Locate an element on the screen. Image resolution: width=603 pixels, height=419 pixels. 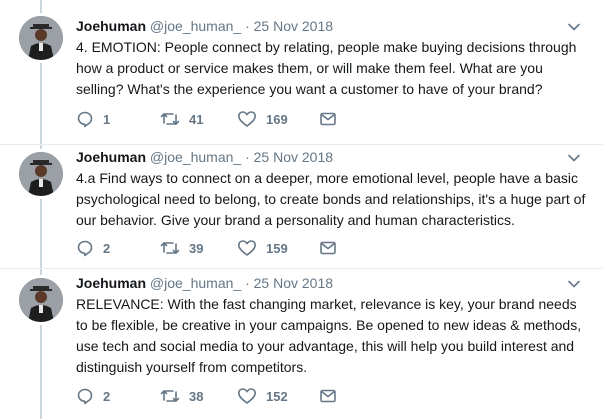
like-count: 159 is located at coordinates (277, 248).